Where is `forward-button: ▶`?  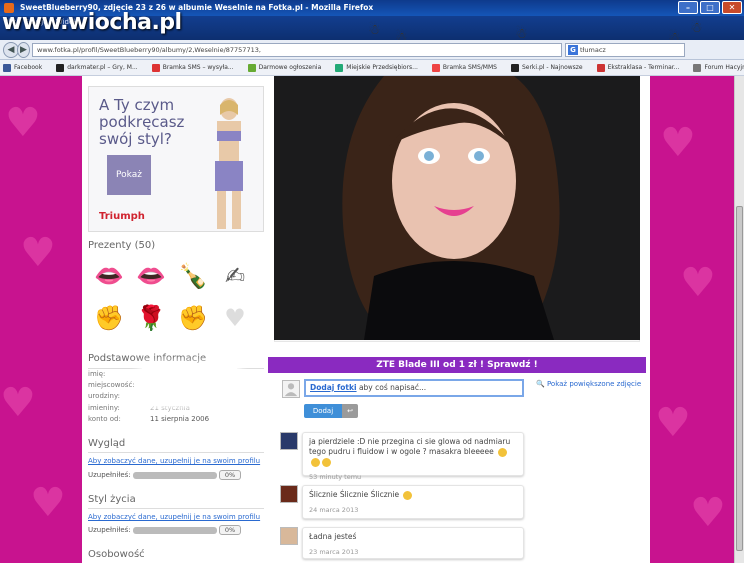
forward-button: ▶ is located at coordinates (23, 50).